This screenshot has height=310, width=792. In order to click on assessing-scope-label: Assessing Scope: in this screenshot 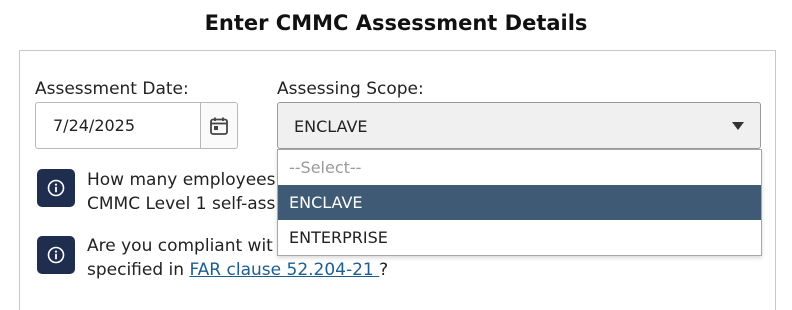, I will do `click(350, 89)`.